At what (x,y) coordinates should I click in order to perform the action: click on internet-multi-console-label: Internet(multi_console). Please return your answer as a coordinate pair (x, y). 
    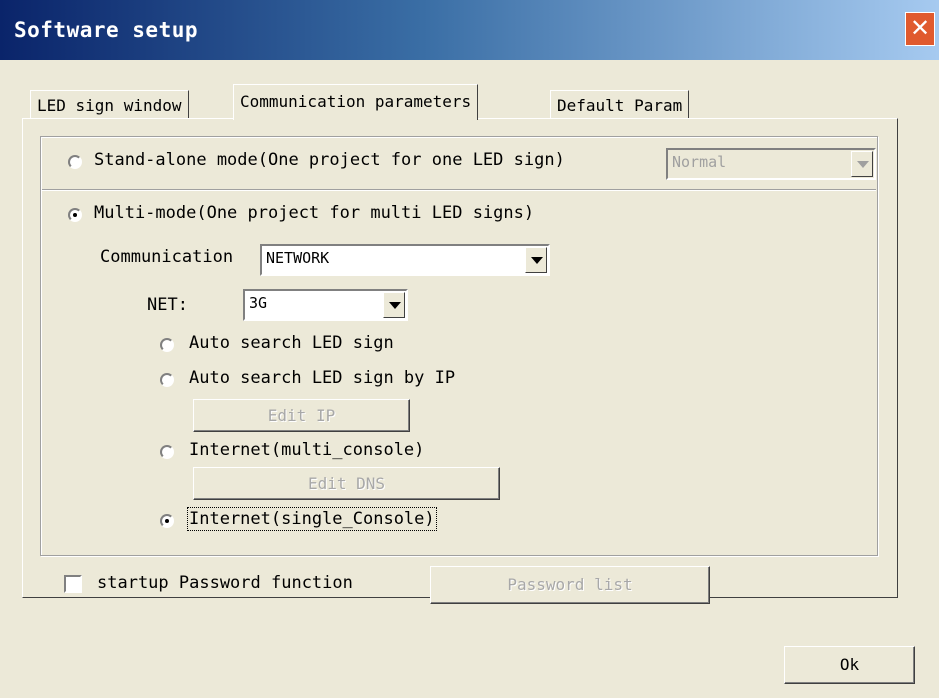
    Looking at the image, I should click on (306, 450).